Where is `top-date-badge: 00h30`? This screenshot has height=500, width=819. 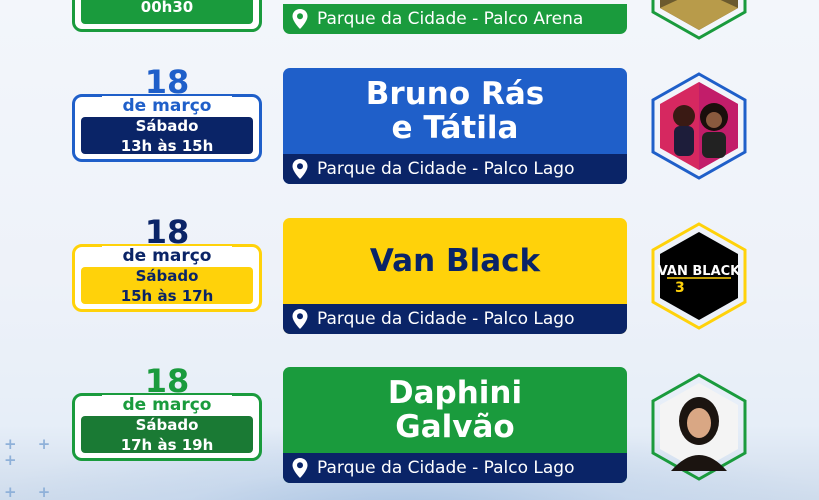
top-date-badge: 00h30 is located at coordinates (167, 16).